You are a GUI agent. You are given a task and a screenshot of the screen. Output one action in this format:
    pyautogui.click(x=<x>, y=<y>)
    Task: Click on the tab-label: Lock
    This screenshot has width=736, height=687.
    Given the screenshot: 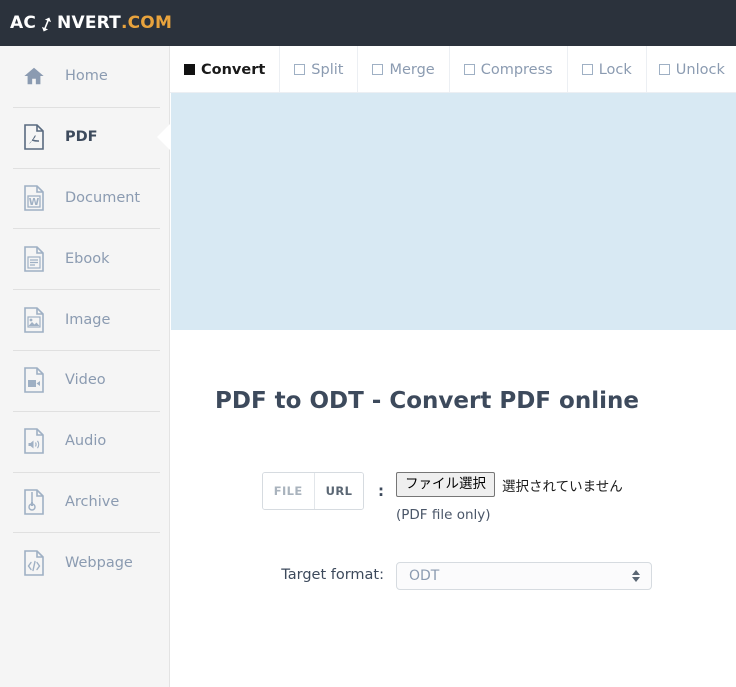 What is the action you would take?
    pyautogui.click(x=615, y=69)
    